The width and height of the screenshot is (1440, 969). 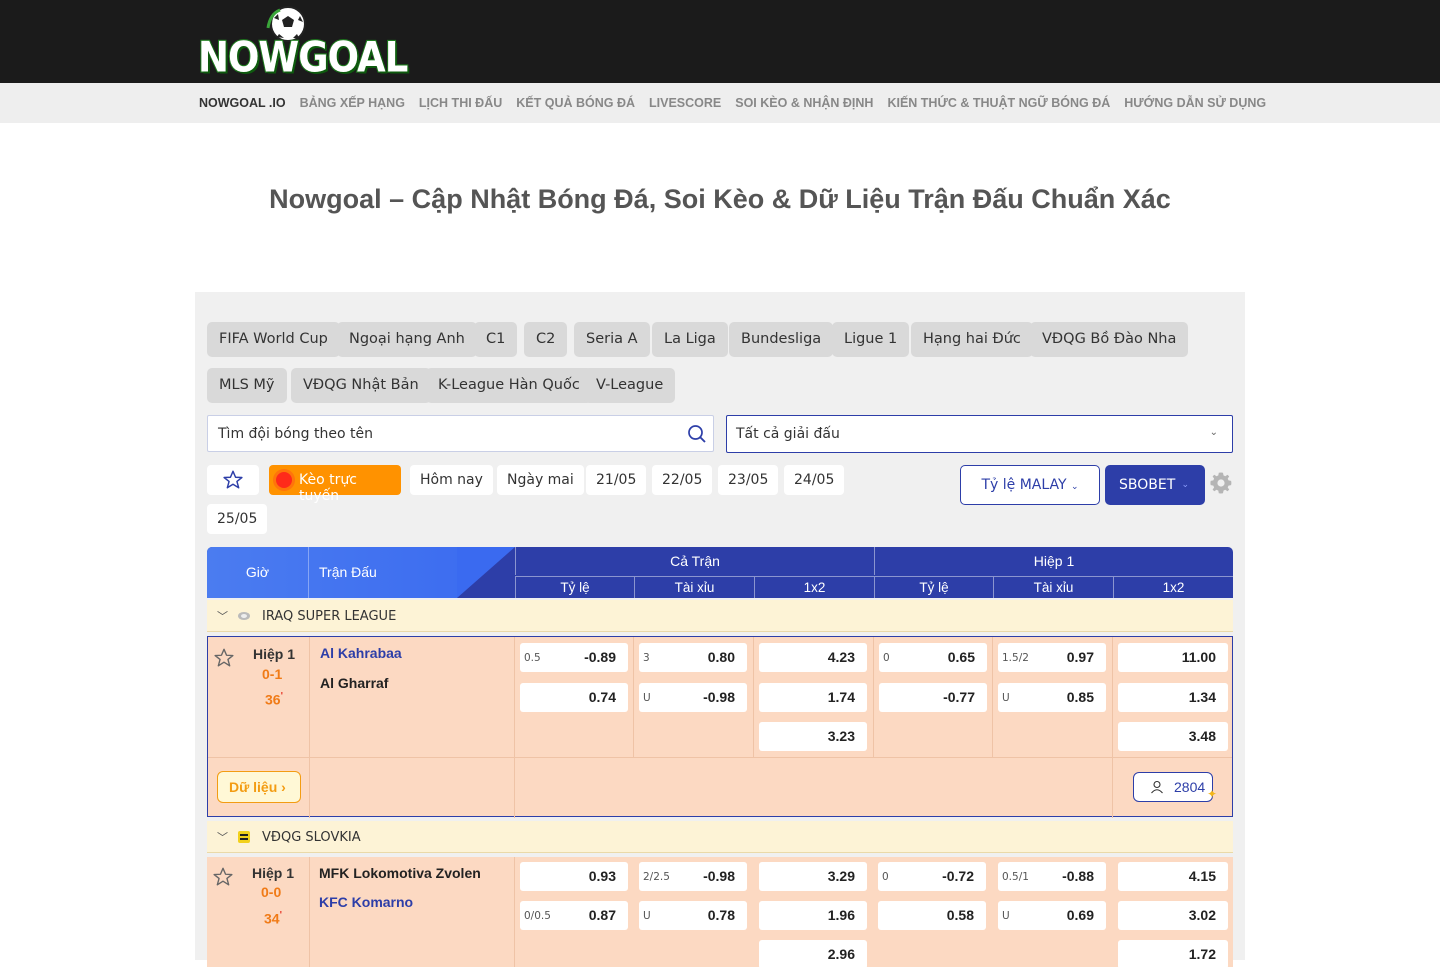 What do you see at coordinates (748, 480) in the screenshot?
I see `day-23-05: 23/05` at bounding box center [748, 480].